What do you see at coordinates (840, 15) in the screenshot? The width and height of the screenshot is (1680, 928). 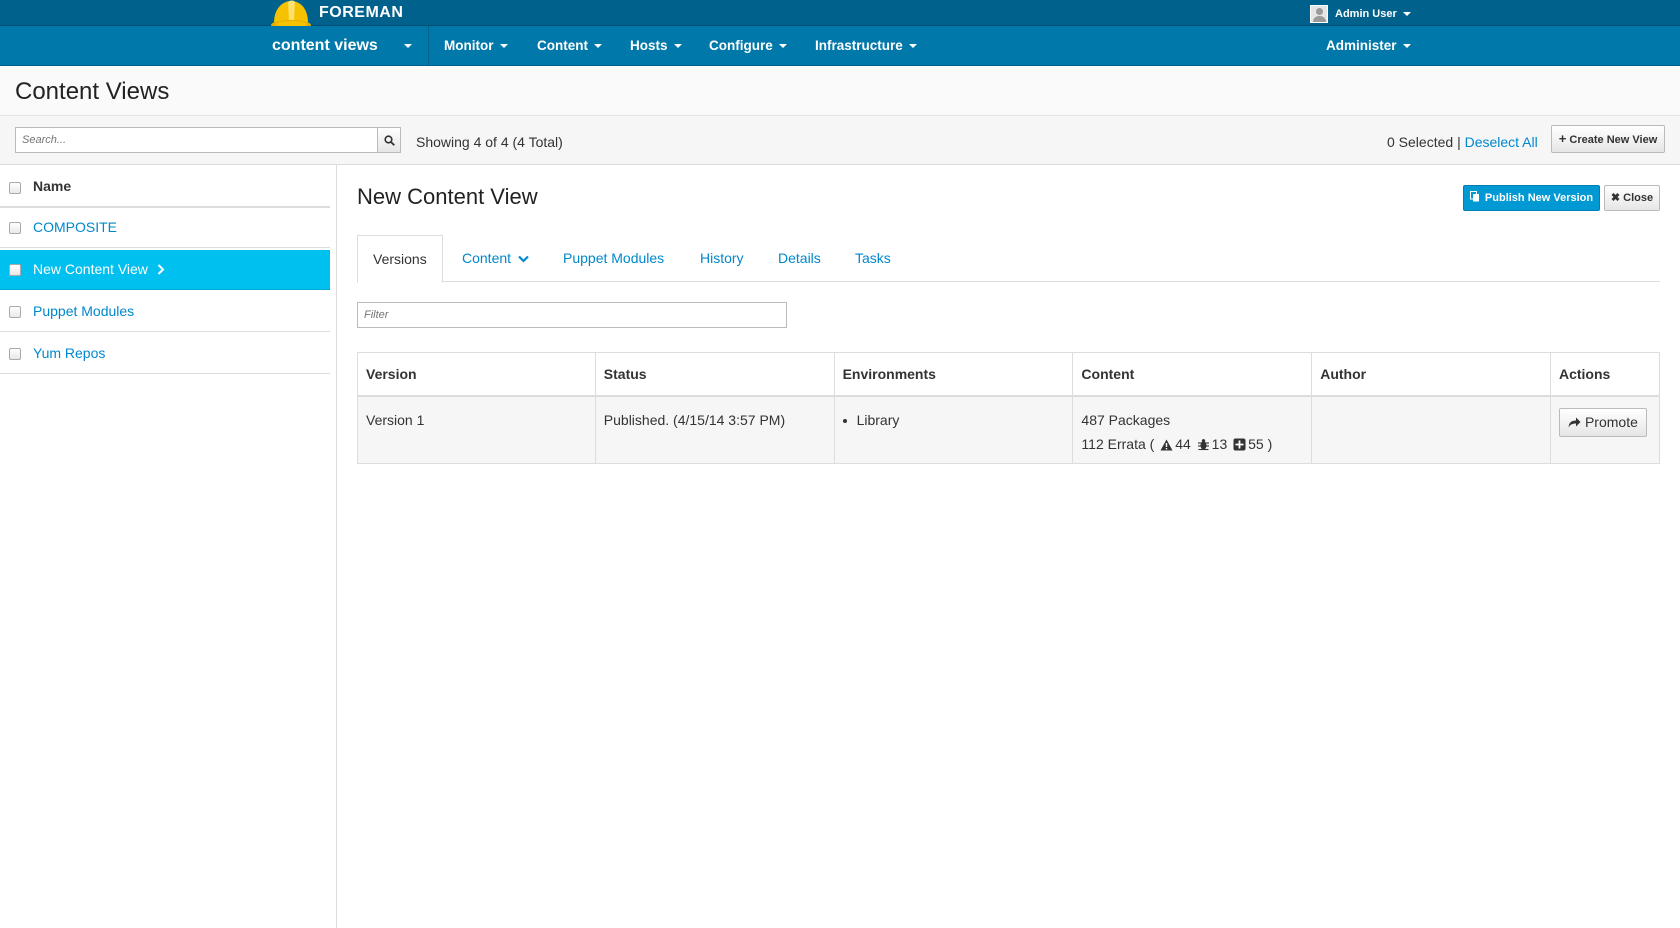 I see `top-bar: FOREMAN Admin User` at bounding box center [840, 15].